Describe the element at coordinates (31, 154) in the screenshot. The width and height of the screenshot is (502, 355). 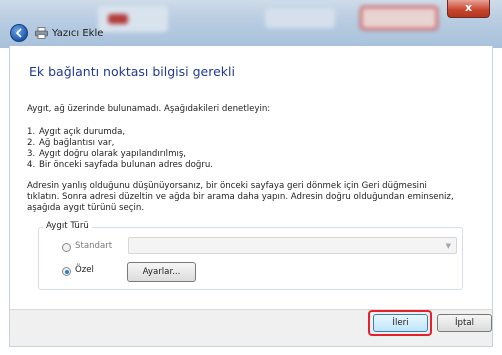
I see `checklist-number: 3.` at that location.